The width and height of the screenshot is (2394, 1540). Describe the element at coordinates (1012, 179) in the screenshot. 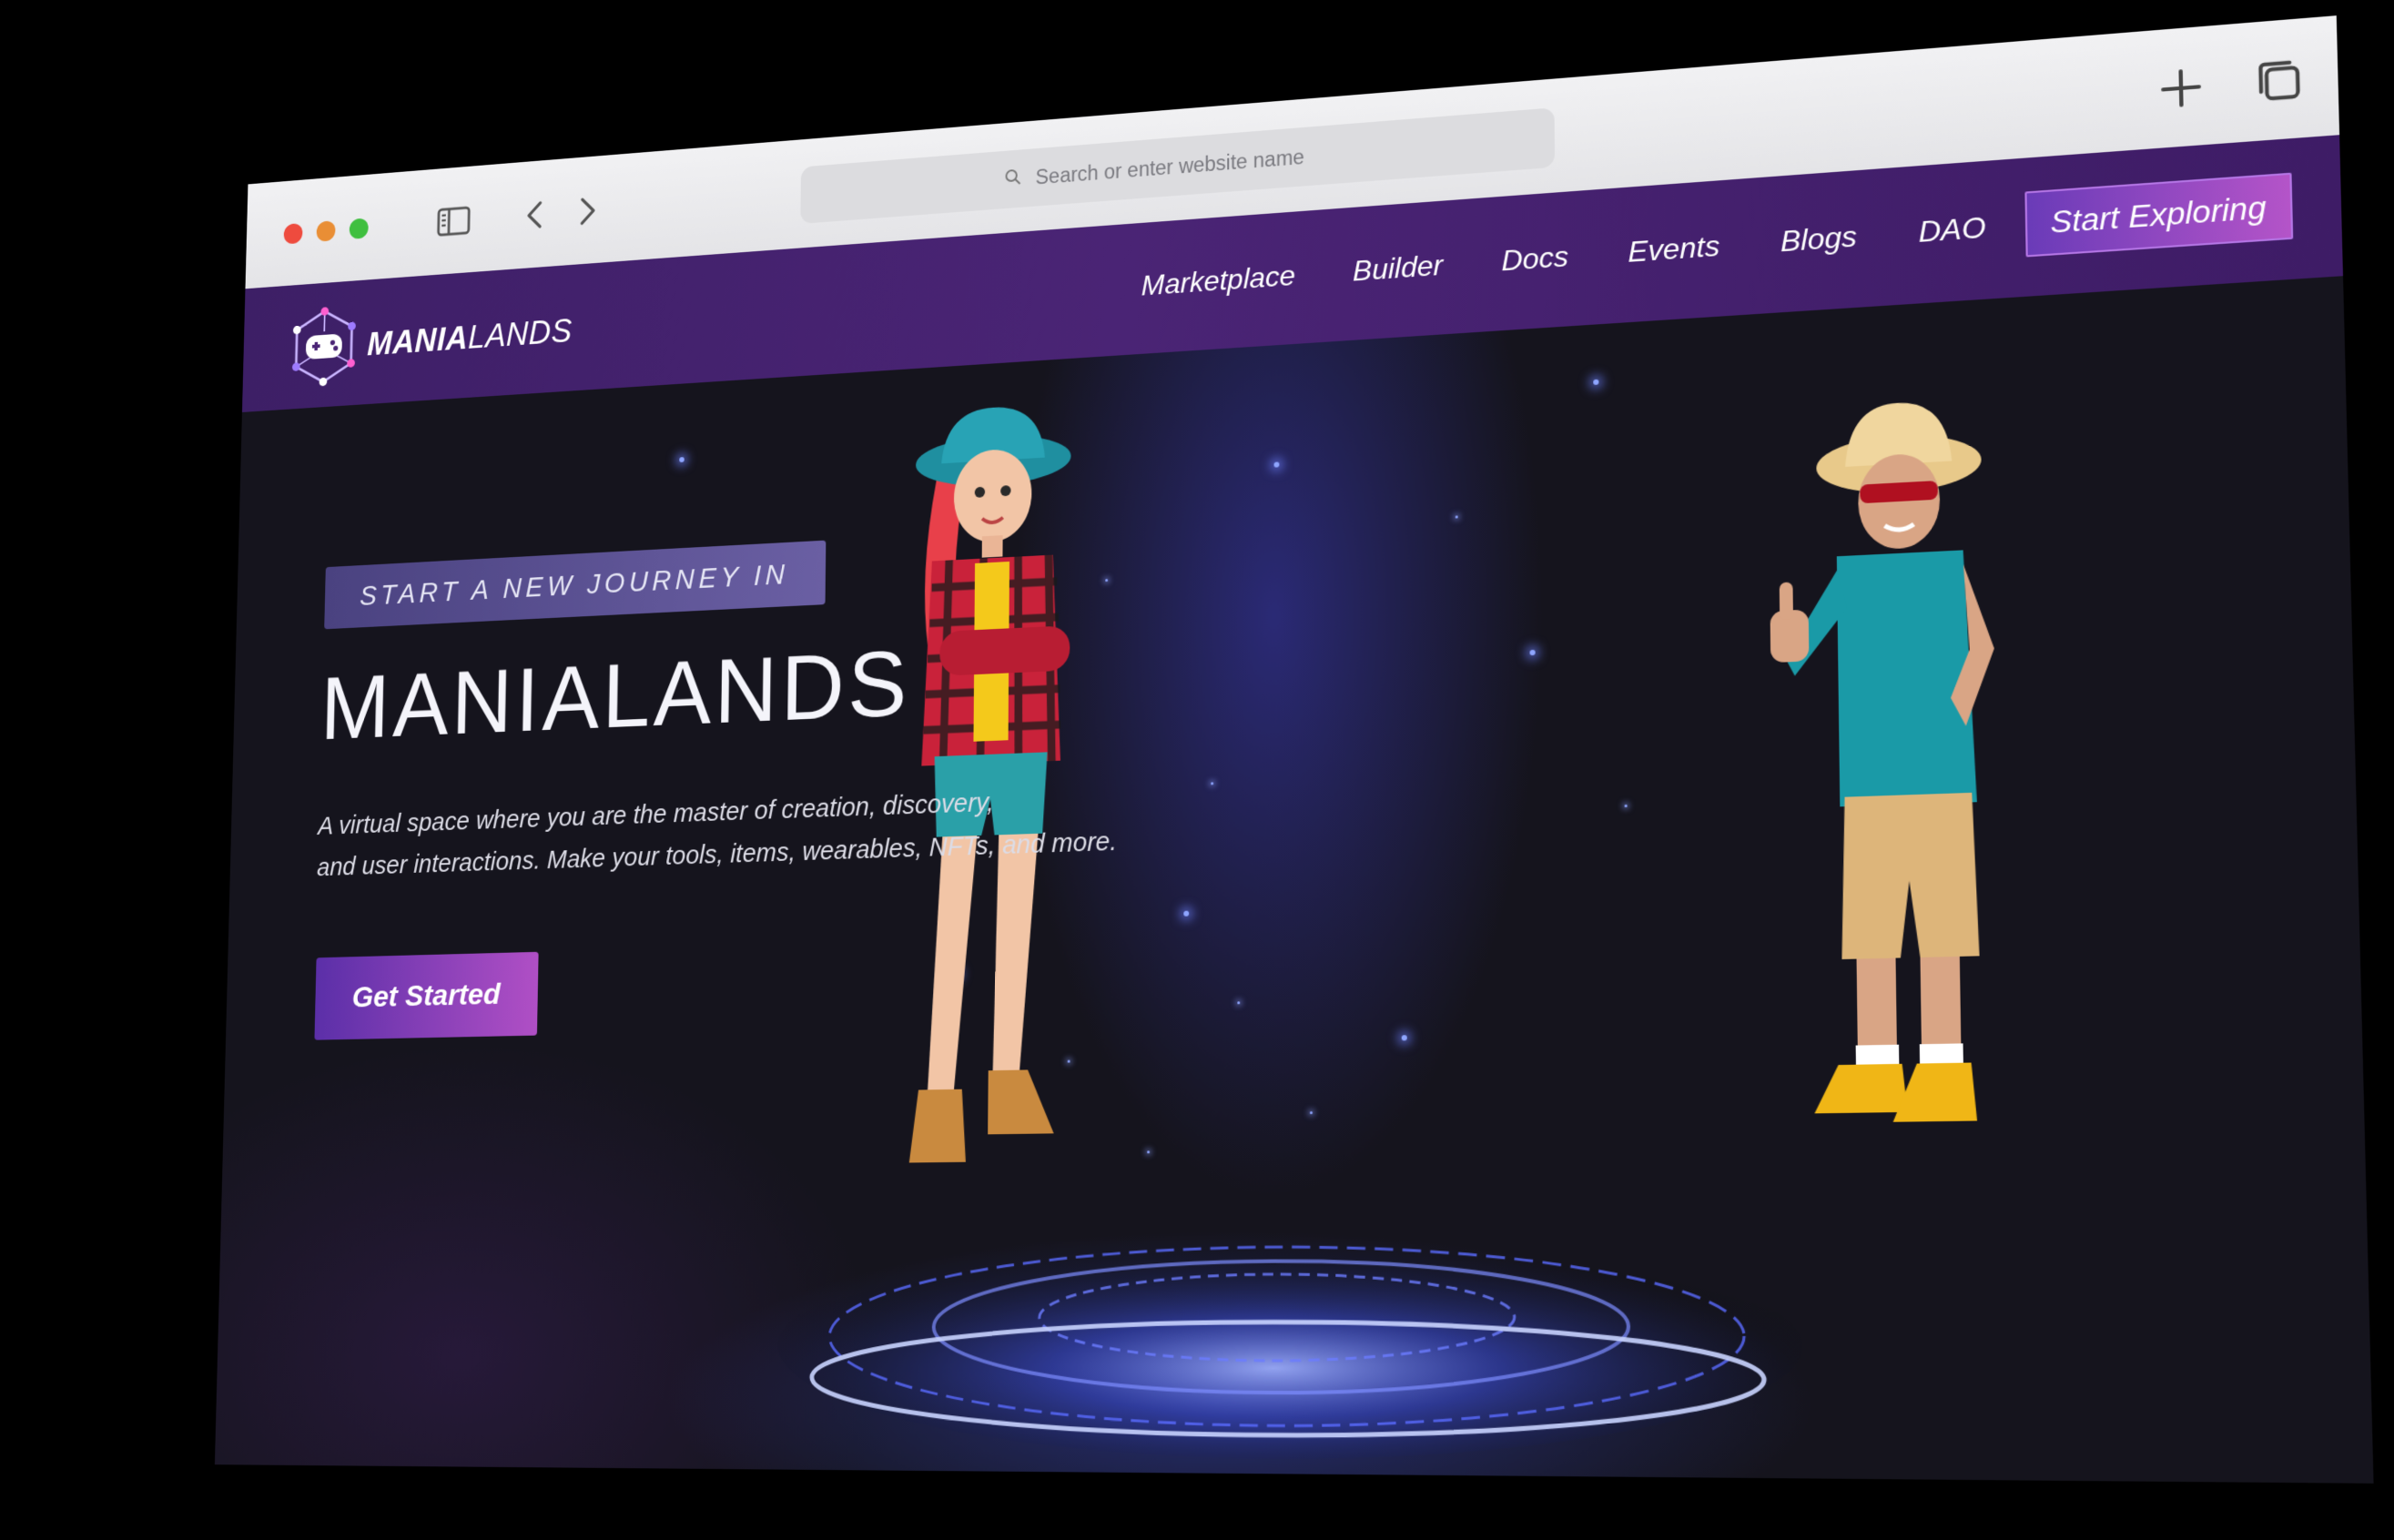

I see `search-icon` at that location.